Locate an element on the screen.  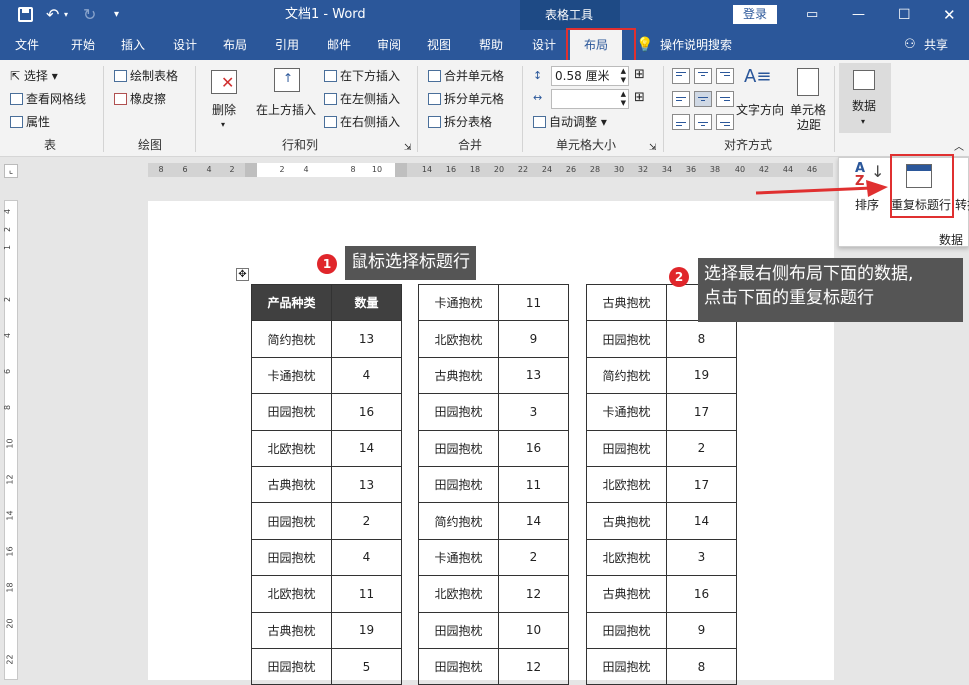
header-product-type: 产品种类 is located at coordinates (291, 302).